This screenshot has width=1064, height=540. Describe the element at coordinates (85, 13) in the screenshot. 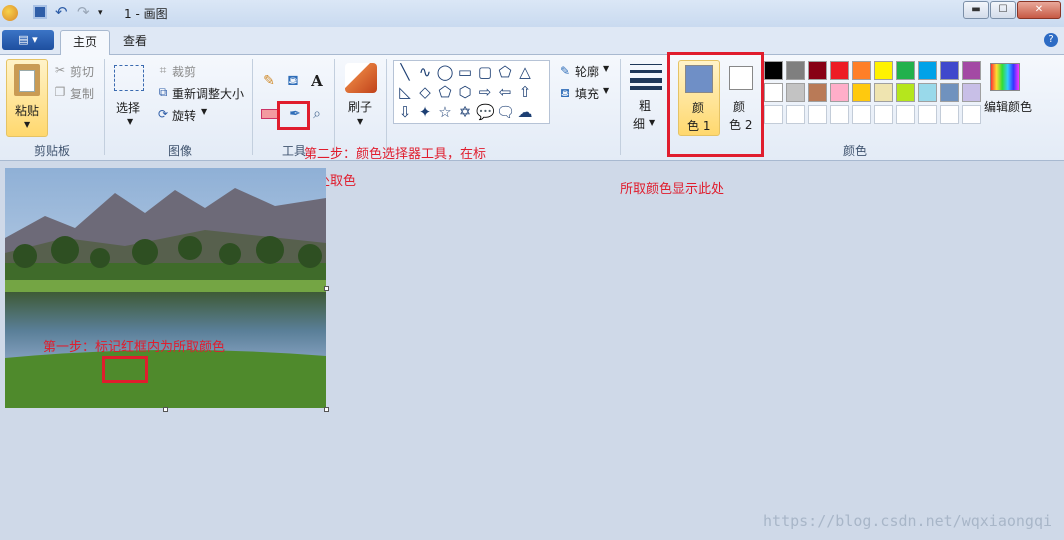

I see `redo-icon: ↷` at that location.